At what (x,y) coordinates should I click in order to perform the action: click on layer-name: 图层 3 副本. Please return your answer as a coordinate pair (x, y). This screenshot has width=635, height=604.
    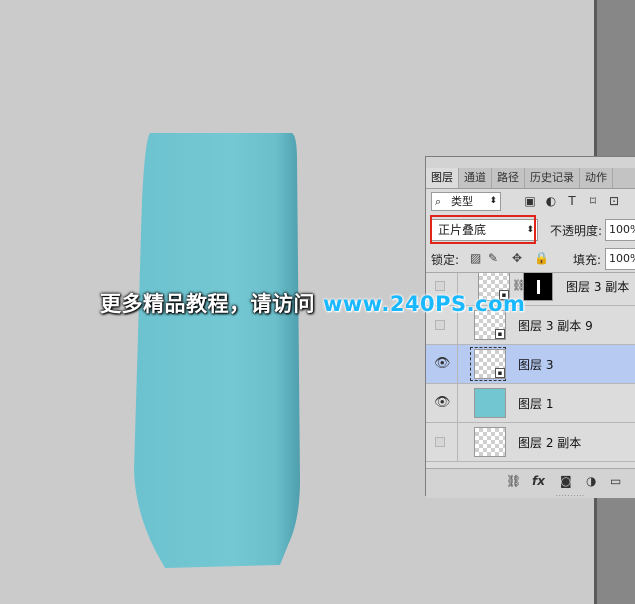
    Looking at the image, I should click on (598, 287).